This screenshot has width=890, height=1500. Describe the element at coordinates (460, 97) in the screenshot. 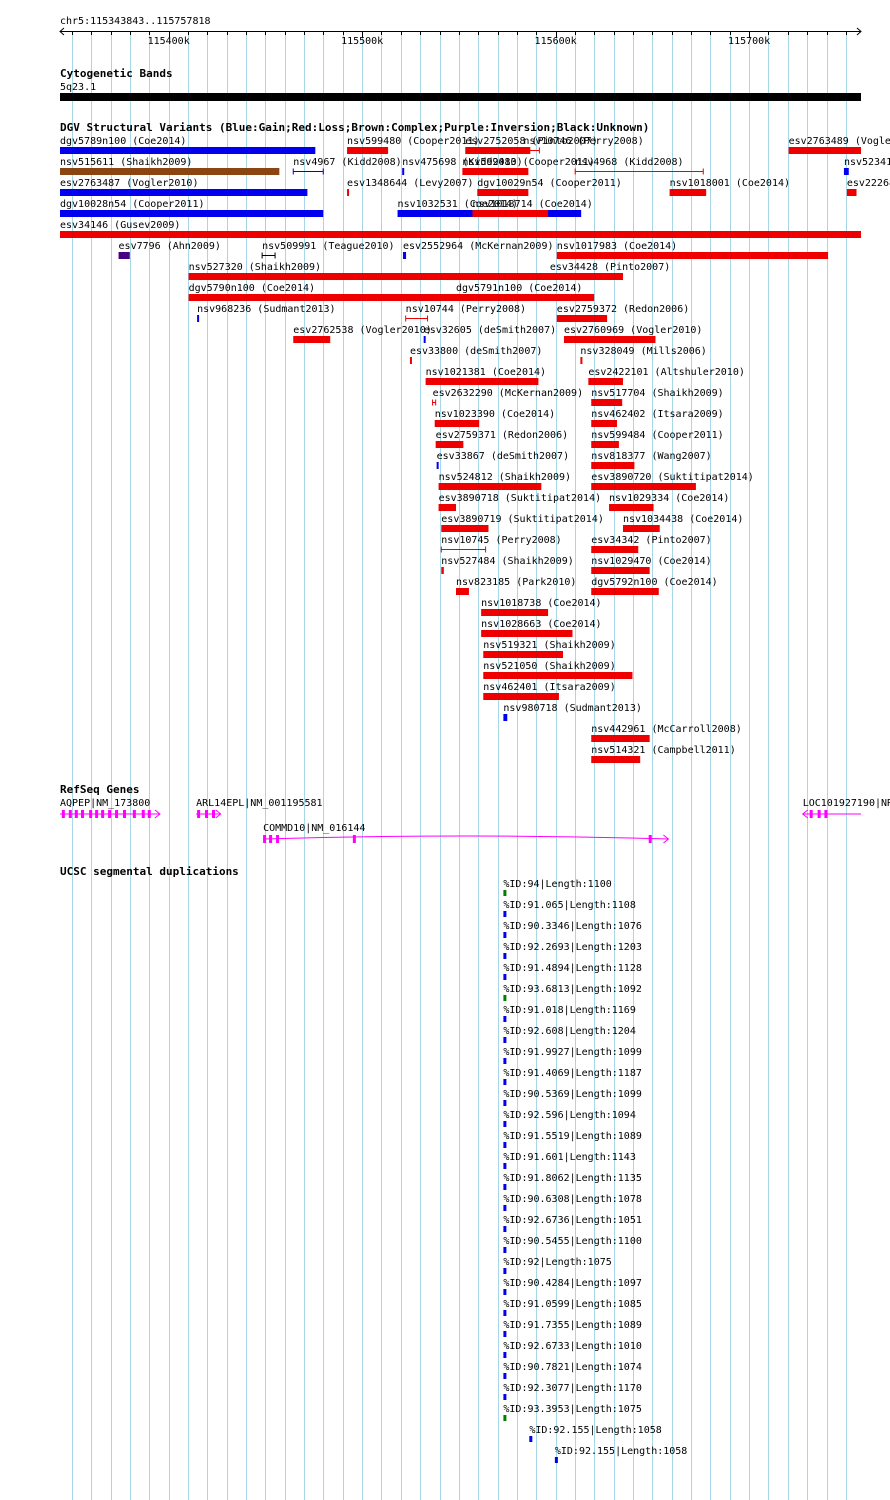

I see `cytoband-bar` at that location.